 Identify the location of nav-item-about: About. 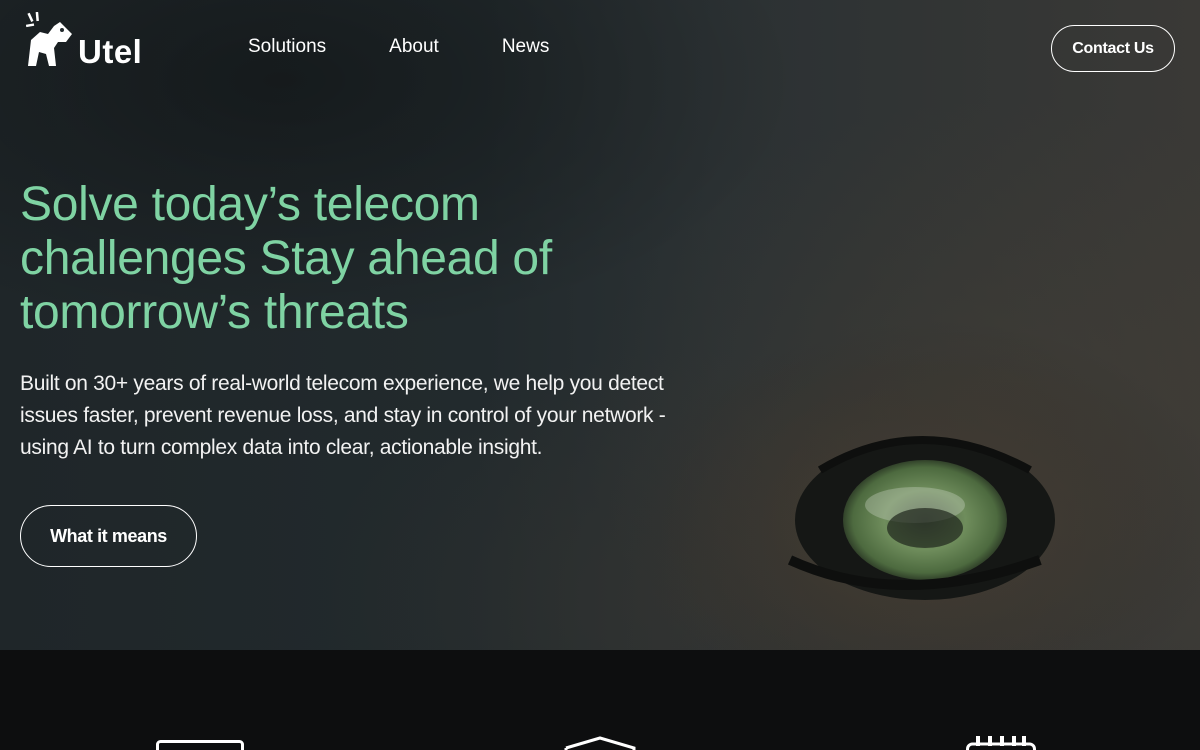
(414, 47).